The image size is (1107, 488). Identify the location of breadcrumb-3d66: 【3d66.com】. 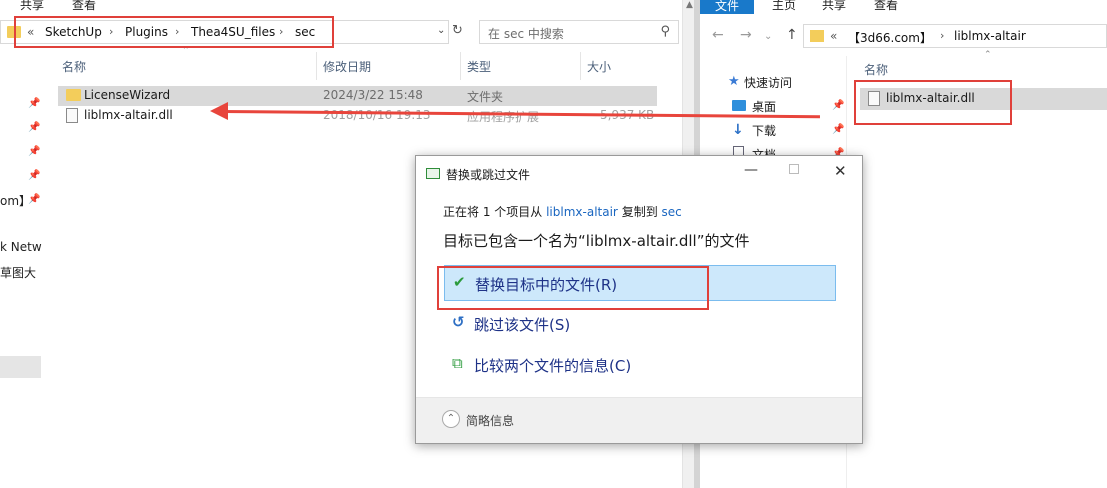
(890, 37).